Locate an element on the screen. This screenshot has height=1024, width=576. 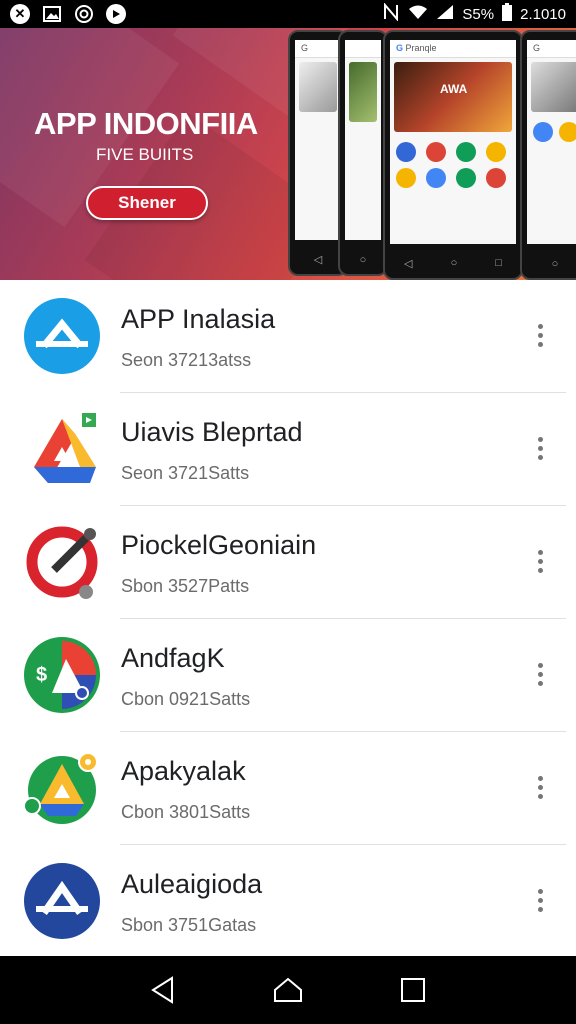
recents-icon is located at coordinates (413, 990).